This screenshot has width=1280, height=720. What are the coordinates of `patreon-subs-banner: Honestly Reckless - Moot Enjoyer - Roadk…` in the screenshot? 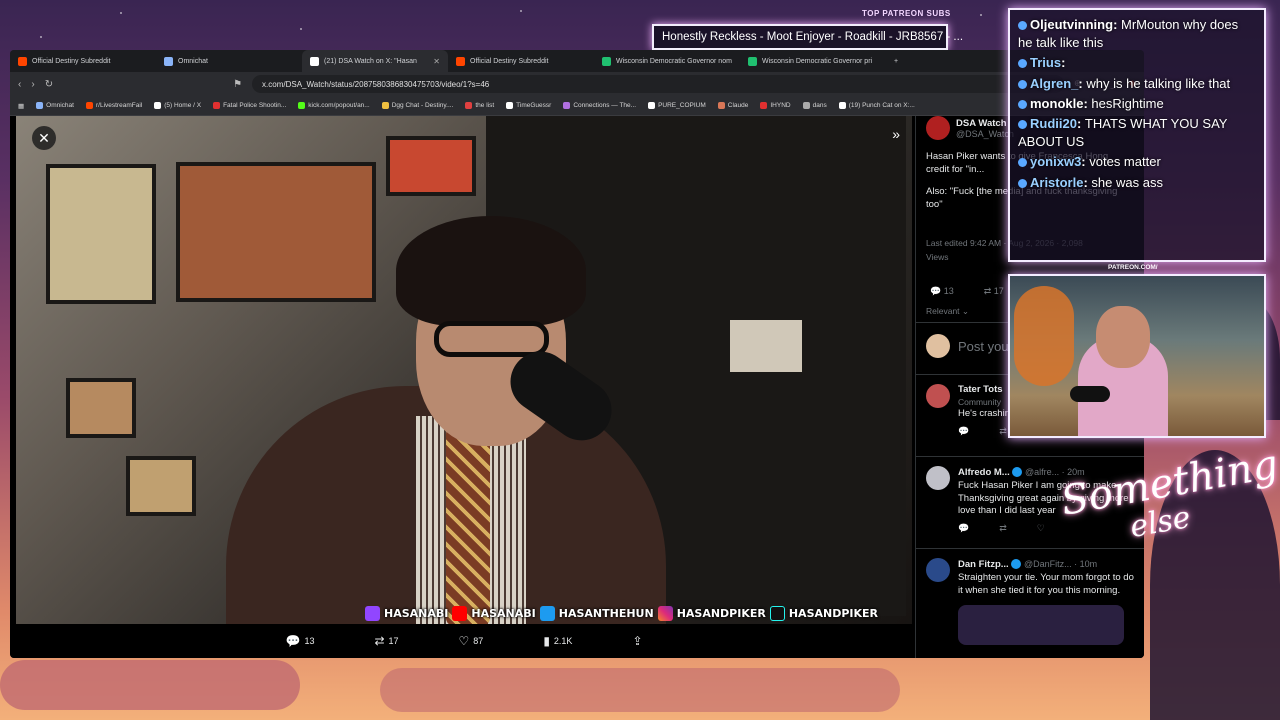 It's located at (807, 37).